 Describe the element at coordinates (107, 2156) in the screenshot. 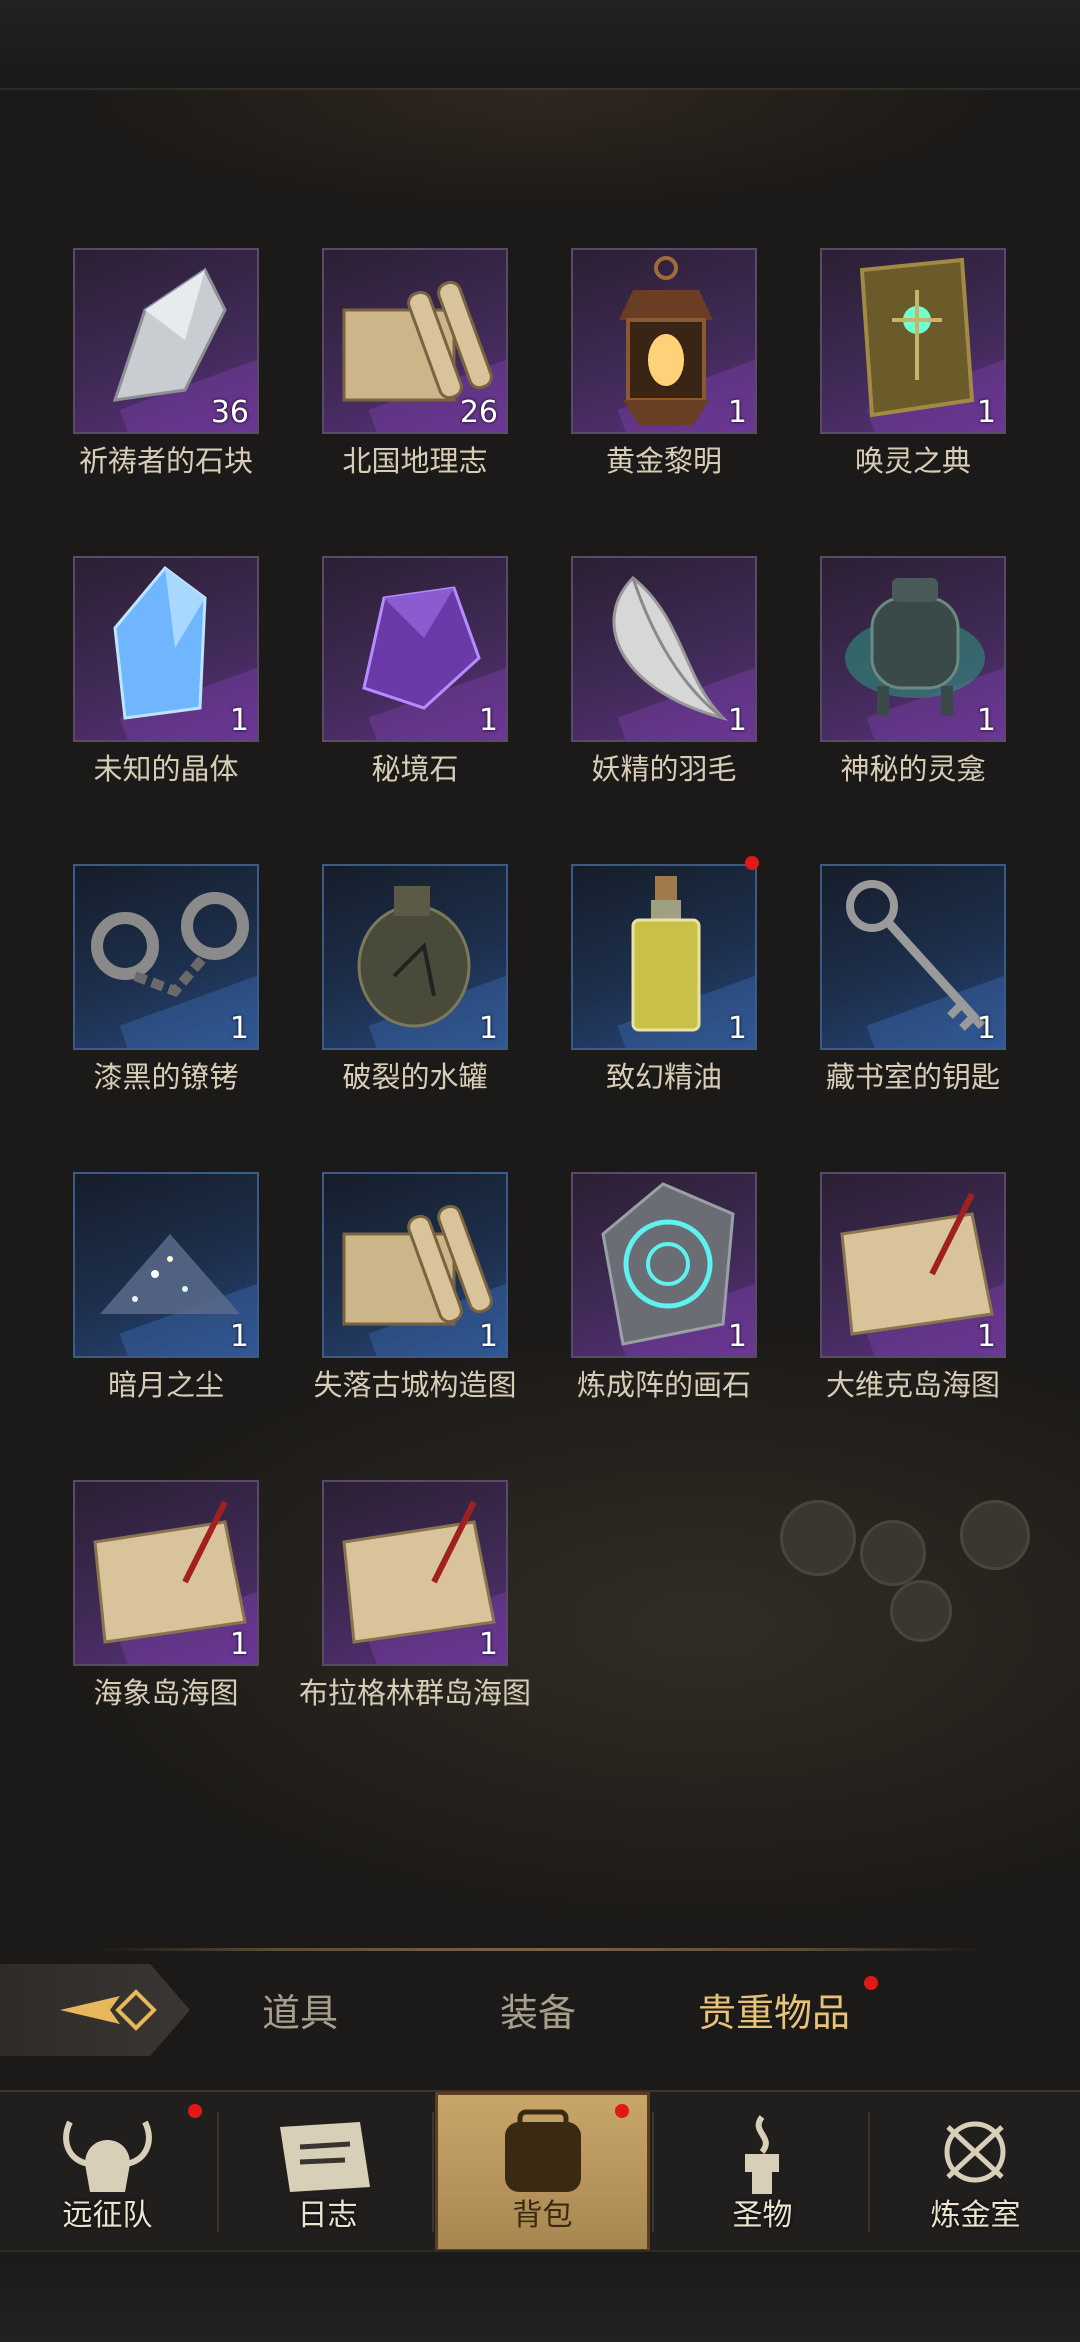

I see `viking-helmet-icon` at that location.